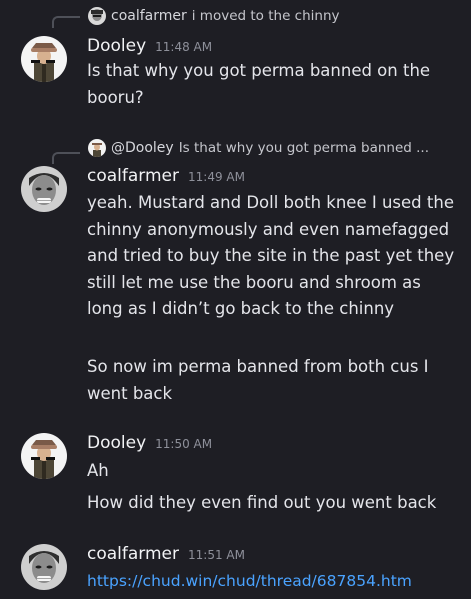 The width and height of the screenshot is (471, 599). Describe the element at coordinates (142, 148) in the screenshot. I see `reply-author: @Dooley` at that location.